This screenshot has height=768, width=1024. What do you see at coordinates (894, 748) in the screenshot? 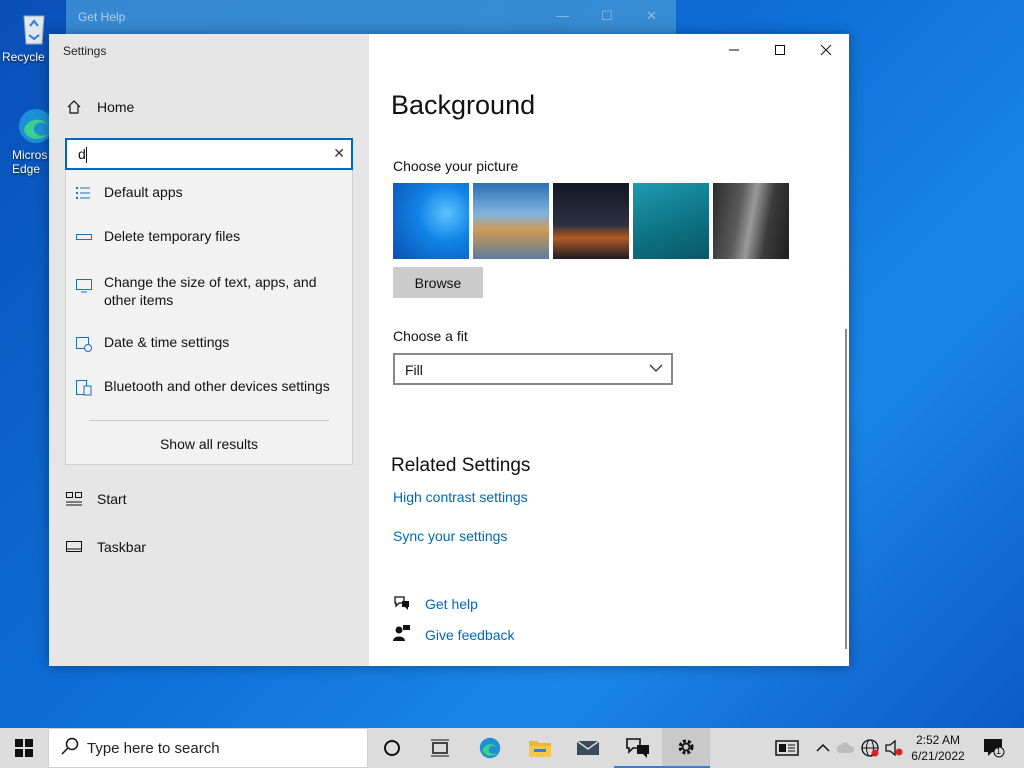
I see `volume-muted-icon` at bounding box center [894, 748].